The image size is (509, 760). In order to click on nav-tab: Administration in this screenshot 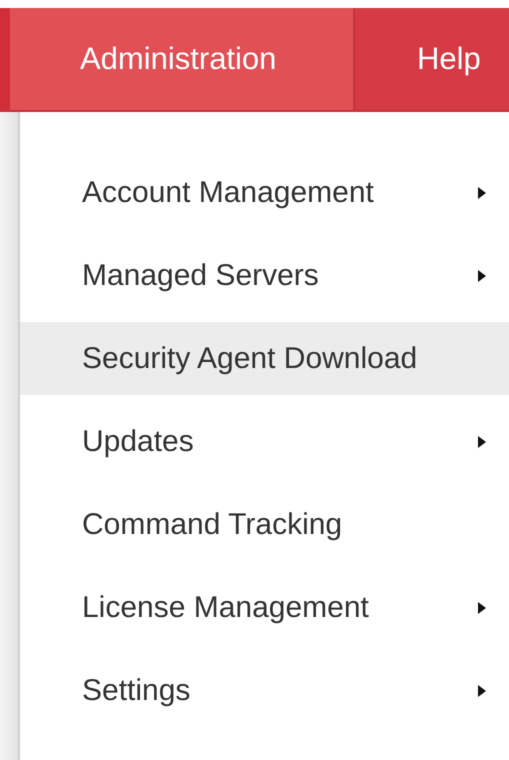, I will do `click(182, 59)`.